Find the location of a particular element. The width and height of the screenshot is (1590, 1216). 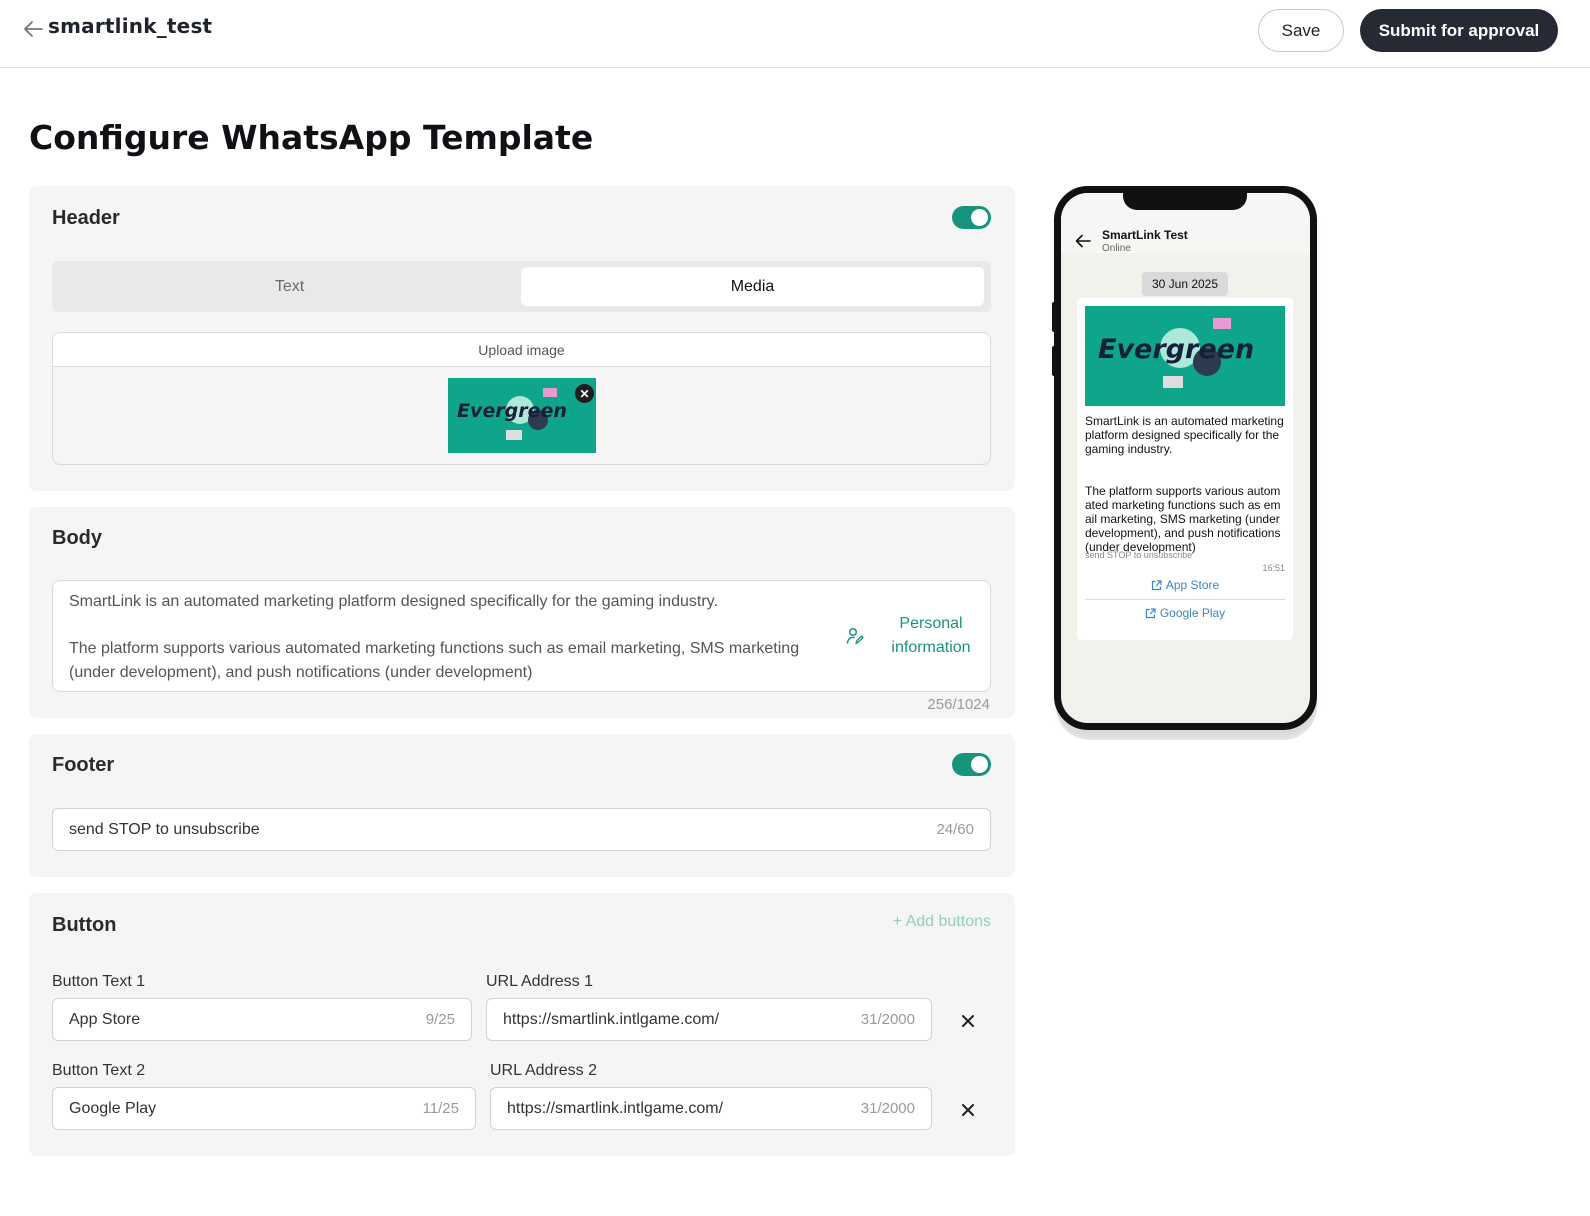

personal-information-button: Personal information is located at coordinates (931, 636).